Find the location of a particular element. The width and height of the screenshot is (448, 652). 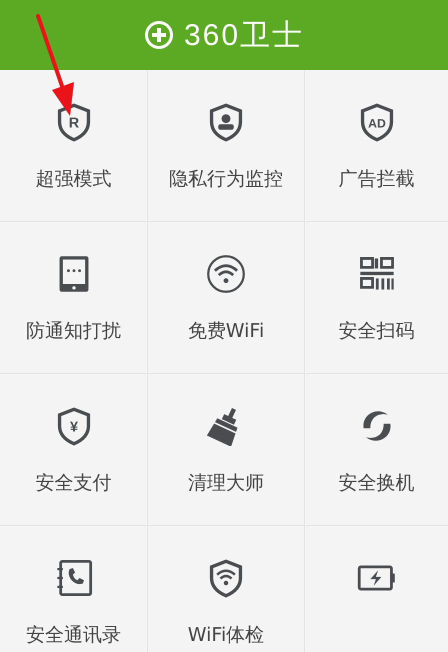

wifi-icon is located at coordinates (226, 274).